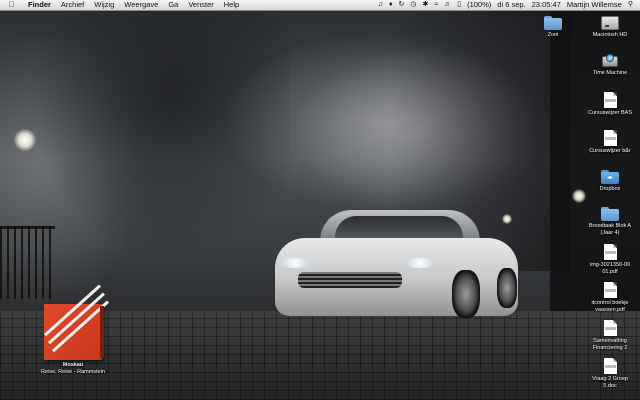 Image resolution: width=640 pixels, height=400 pixels. I want to click on desktop-icon-macintosh-hd: Macintosh HD, so click(610, 27).